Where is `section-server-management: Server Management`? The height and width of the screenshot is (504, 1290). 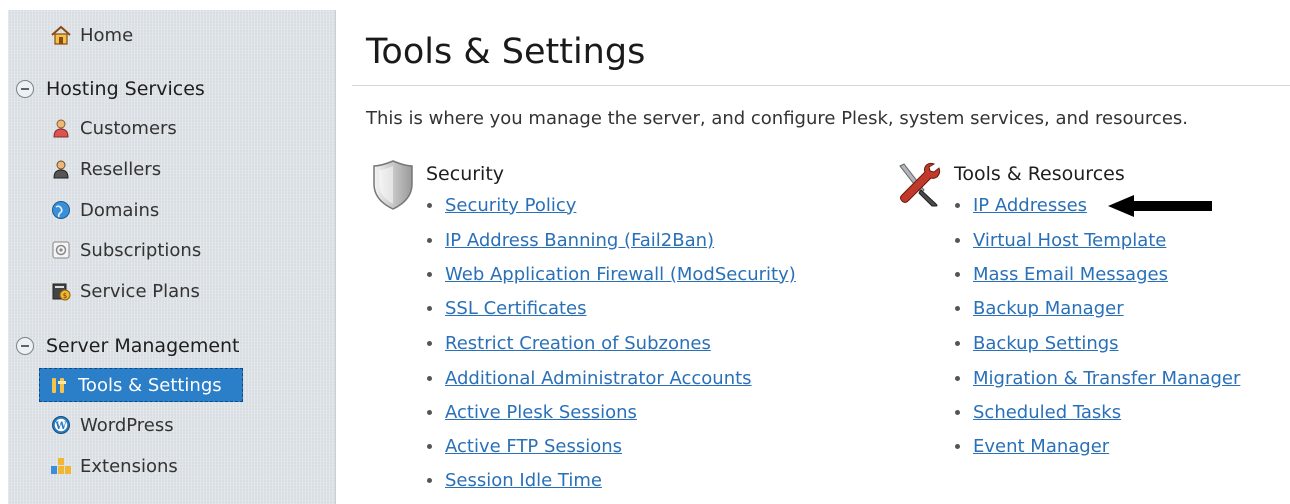
section-server-management: Server Management is located at coordinates (128, 346).